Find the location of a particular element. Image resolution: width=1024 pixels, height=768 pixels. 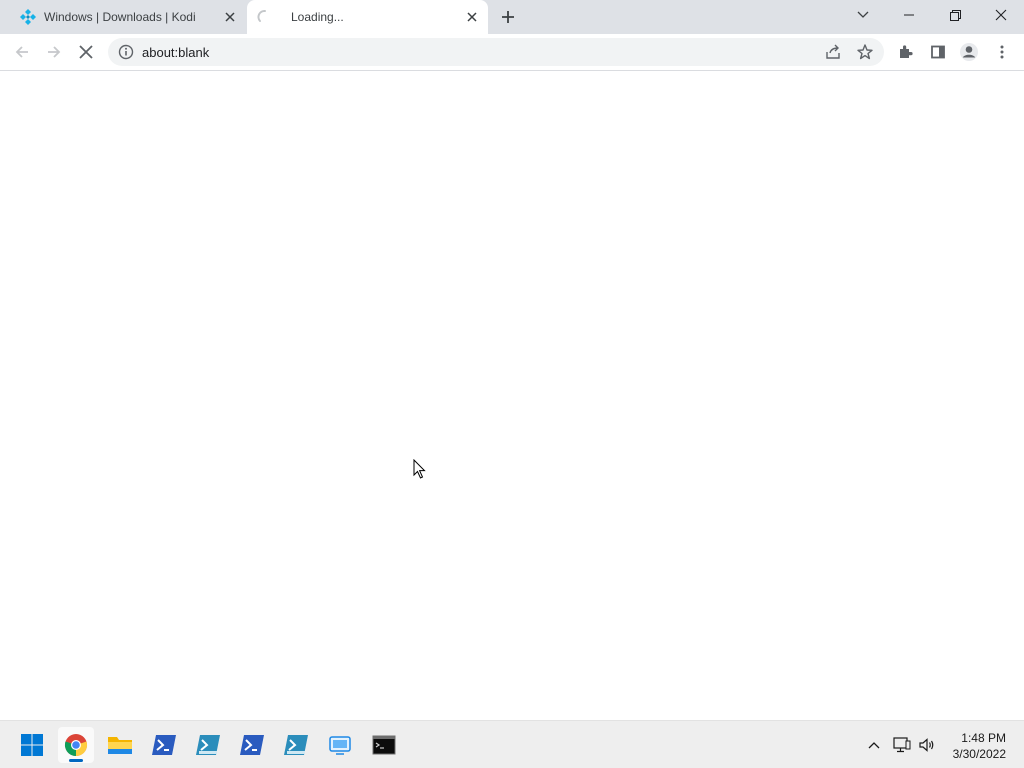

taskbar-powershell is located at coordinates (164, 745).